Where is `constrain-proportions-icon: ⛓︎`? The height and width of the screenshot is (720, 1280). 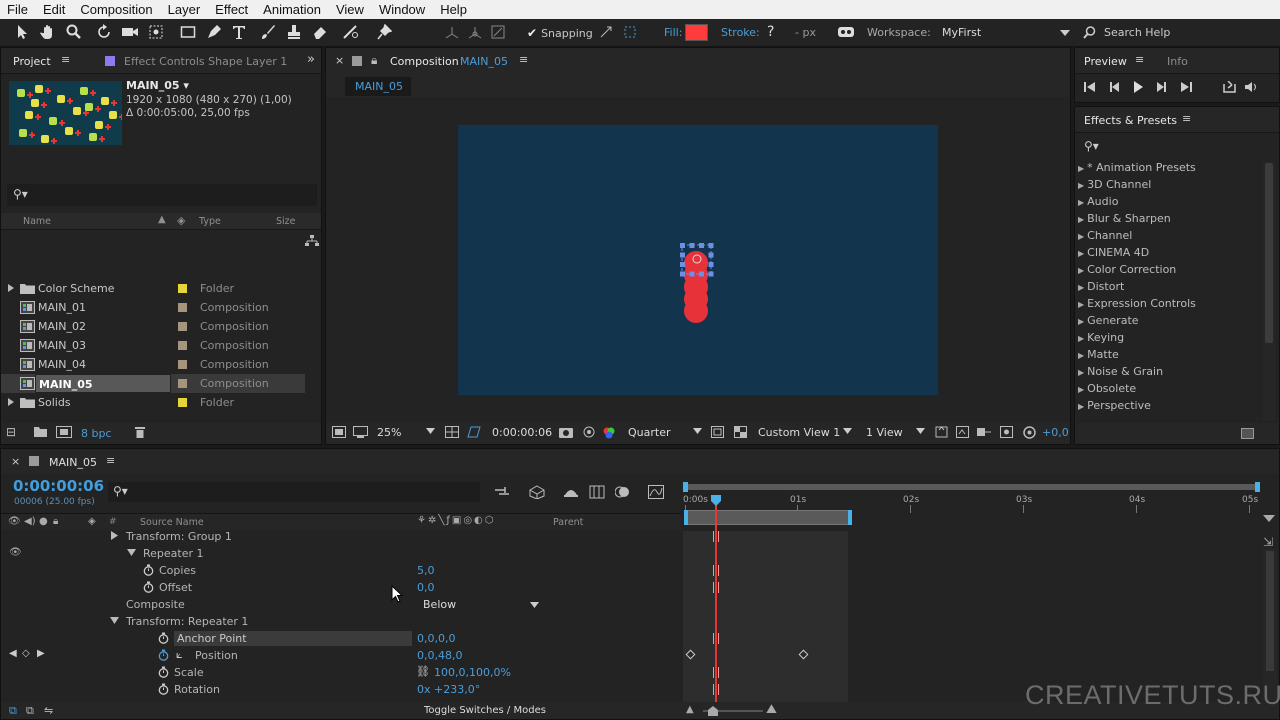
constrain-proportions-icon: ⛓︎ is located at coordinates (423, 671).